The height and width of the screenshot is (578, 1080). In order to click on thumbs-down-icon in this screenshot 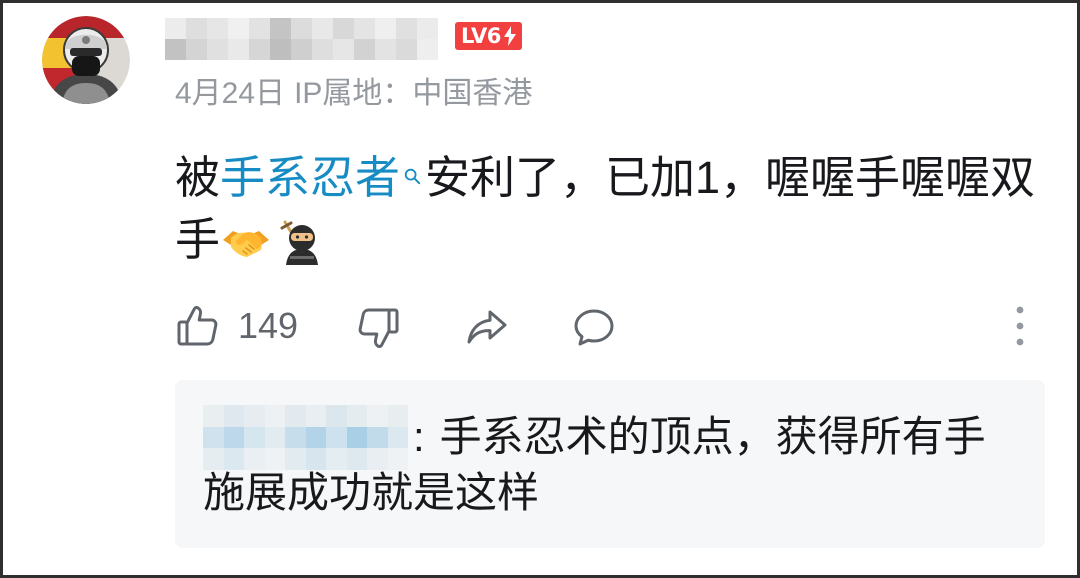, I will do `click(378, 328)`.